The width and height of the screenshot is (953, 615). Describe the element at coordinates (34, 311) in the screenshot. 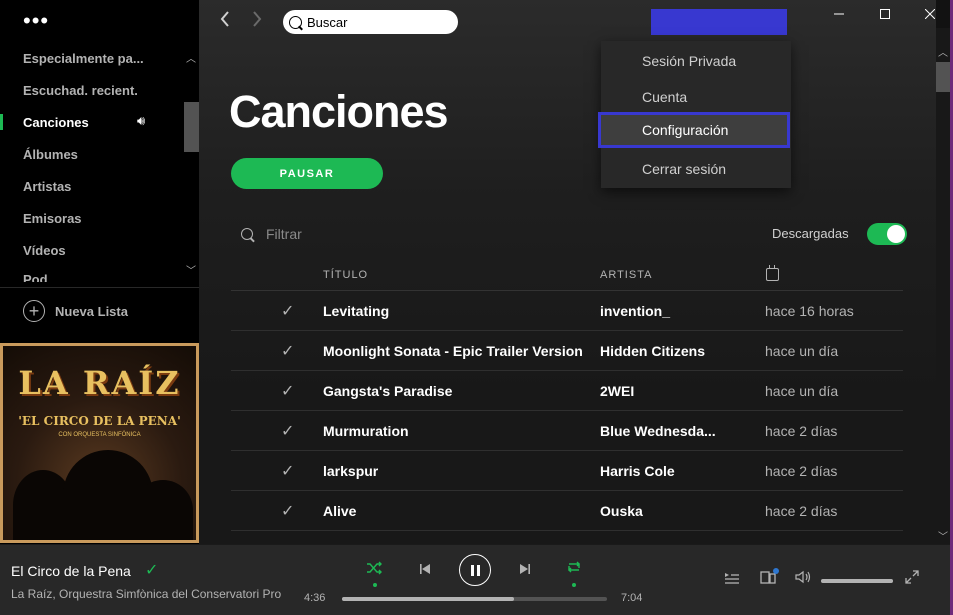

I see `plus-icon: +` at that location.